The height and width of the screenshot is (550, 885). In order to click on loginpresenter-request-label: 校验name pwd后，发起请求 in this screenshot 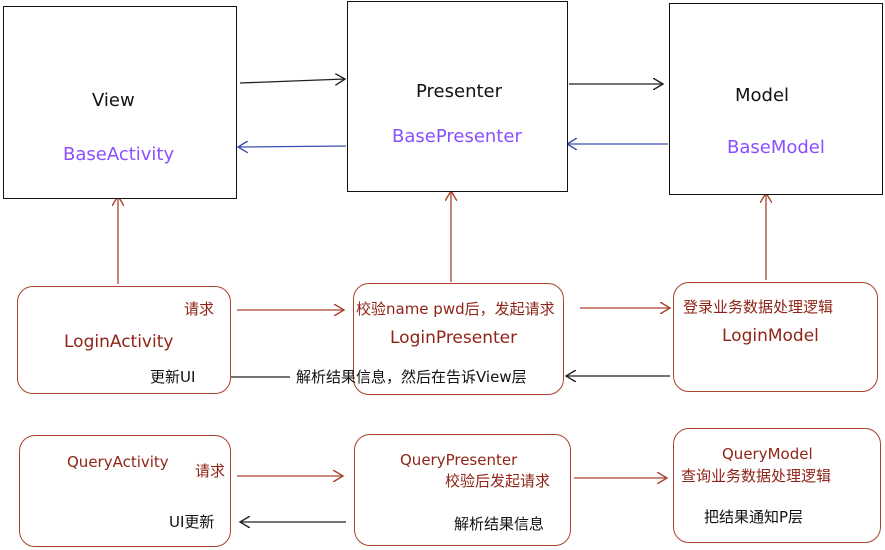, I will do `click(455, 309)`.